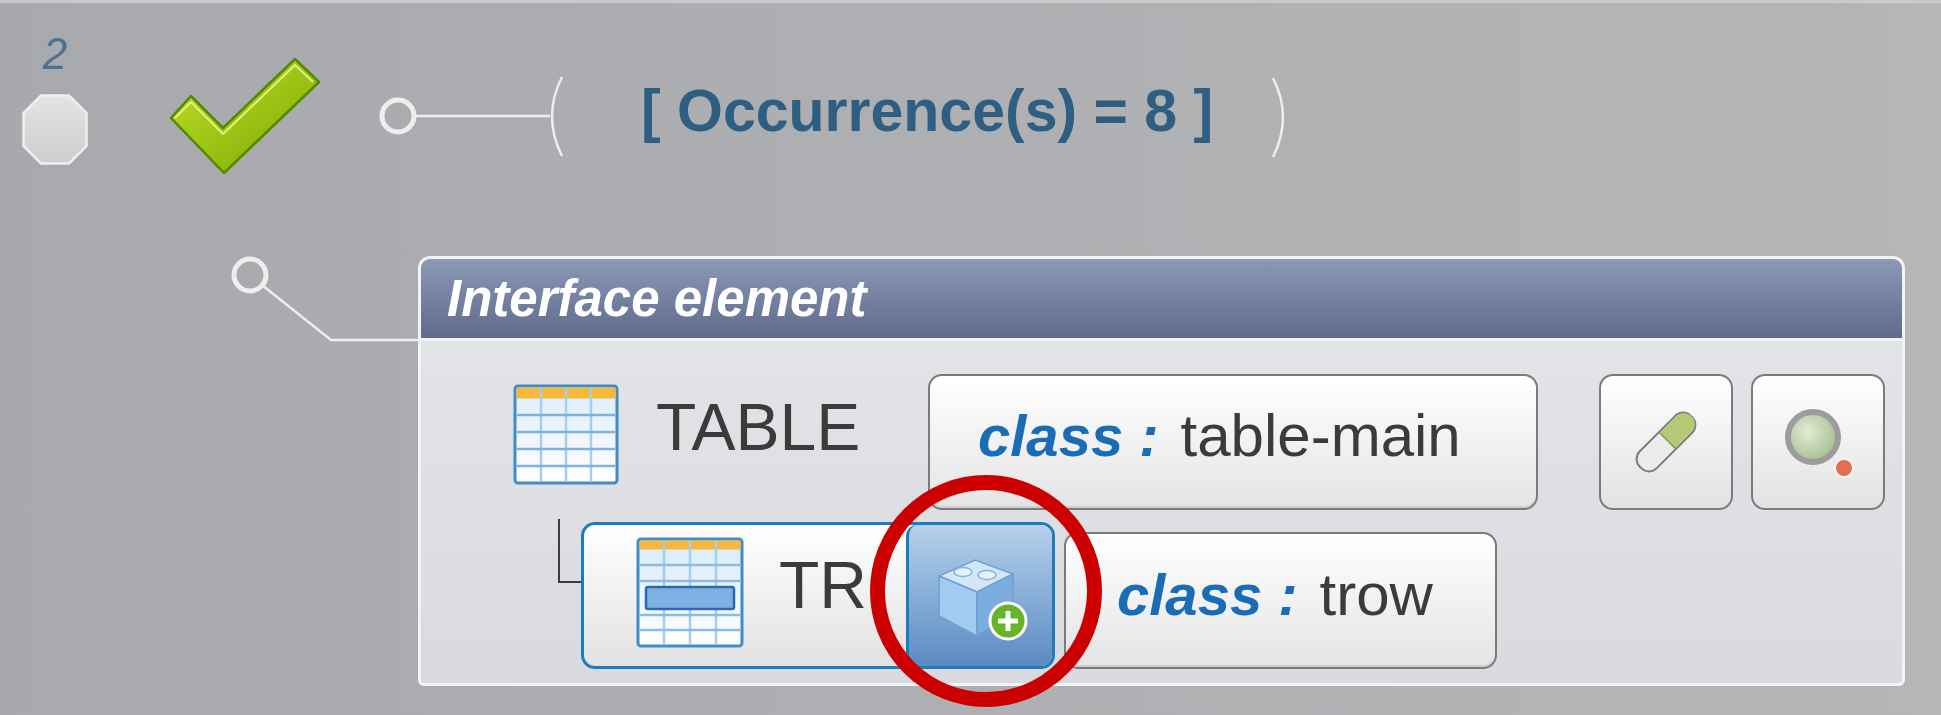  I want to click on tree-branch-line, so click(569, 551).